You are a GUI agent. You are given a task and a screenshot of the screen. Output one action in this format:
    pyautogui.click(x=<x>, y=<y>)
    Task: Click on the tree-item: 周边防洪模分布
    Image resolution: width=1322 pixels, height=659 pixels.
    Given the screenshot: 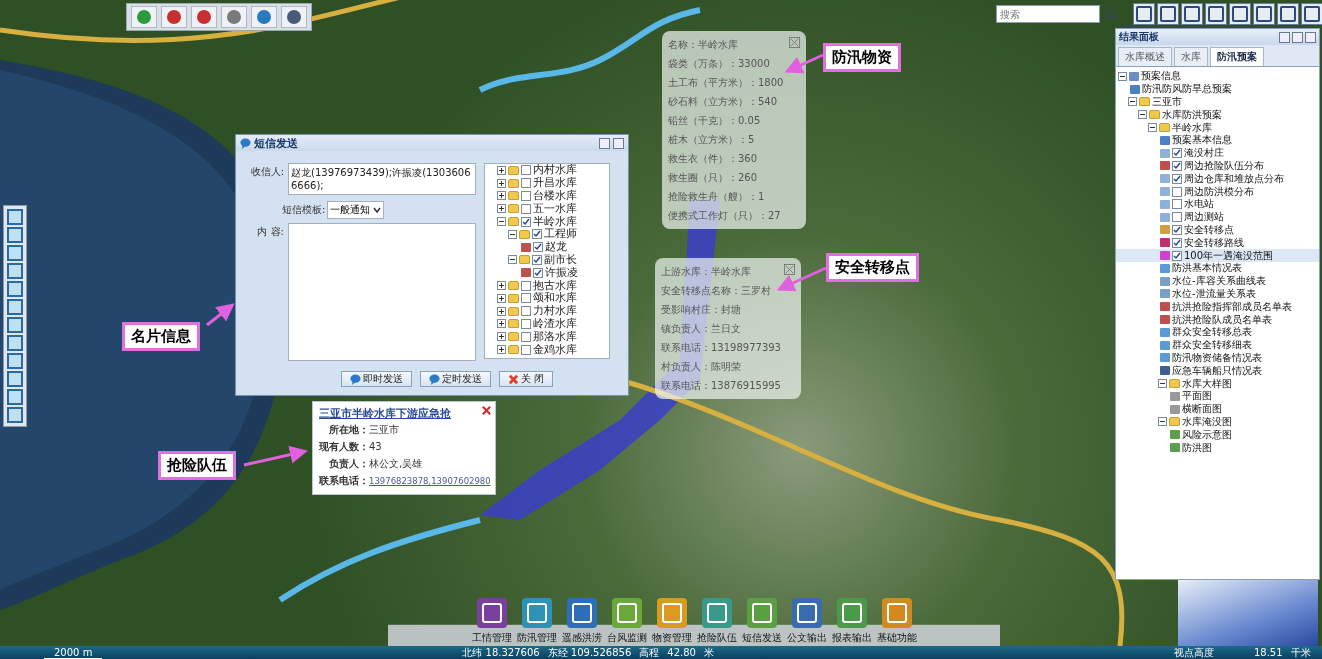 What is the action you would take?
    pyautogui.click(x=1219, y=191)
    